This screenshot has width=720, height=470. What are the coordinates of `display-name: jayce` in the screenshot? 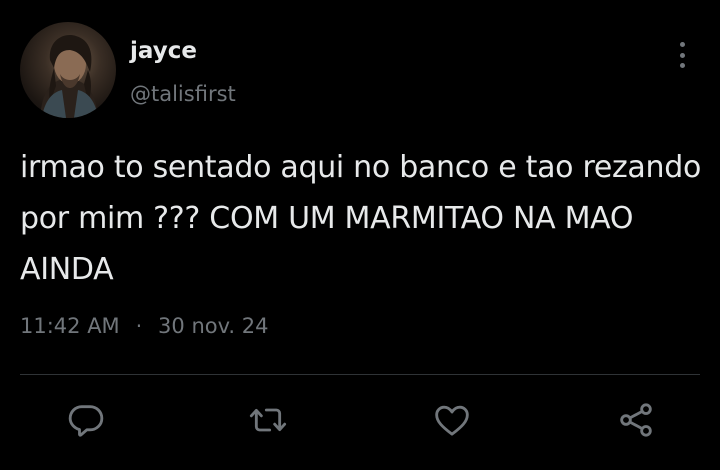 It's located at (163, 51).